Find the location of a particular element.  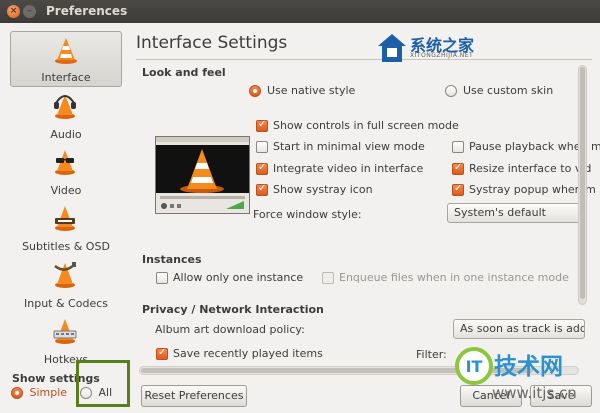

option-systray-icon: Show systray icon is located at coordinates (314, 189).